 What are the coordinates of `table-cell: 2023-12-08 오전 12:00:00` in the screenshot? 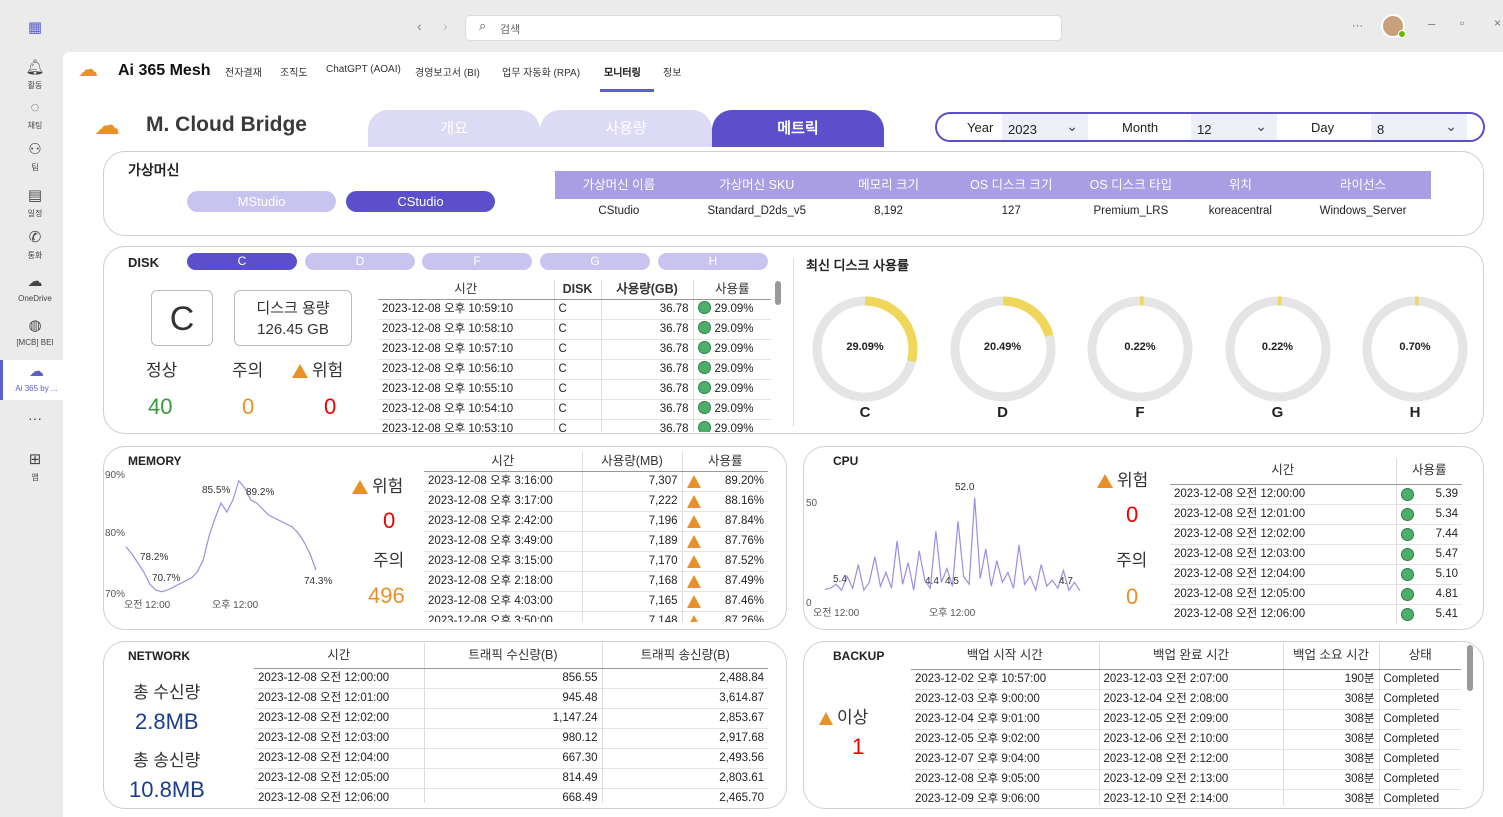 It's located at (1240, 493).